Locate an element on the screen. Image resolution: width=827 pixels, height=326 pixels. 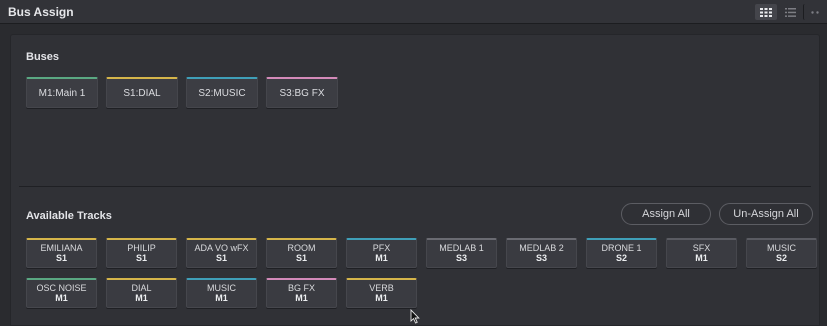
track-button: DIAL M1 is located at coordinates (141, 293).